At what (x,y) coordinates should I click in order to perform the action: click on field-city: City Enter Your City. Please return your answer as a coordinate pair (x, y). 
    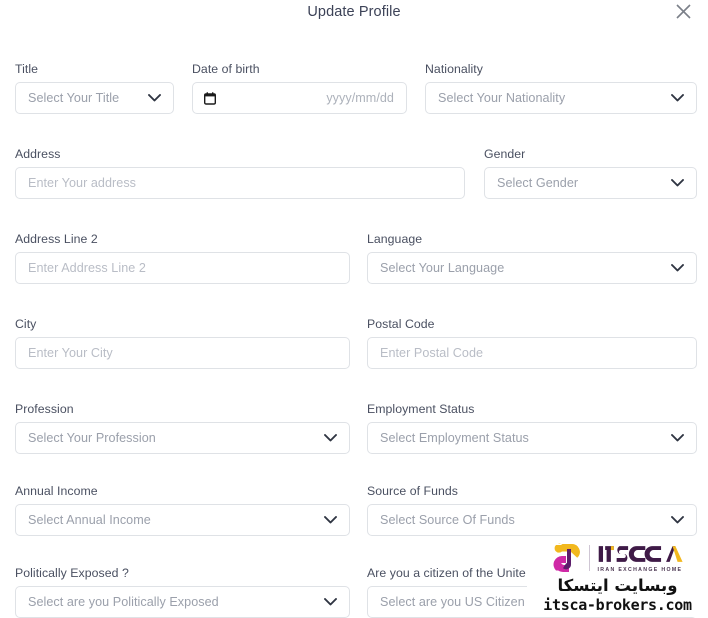
    Looking at the image, I should click on (182, 343).